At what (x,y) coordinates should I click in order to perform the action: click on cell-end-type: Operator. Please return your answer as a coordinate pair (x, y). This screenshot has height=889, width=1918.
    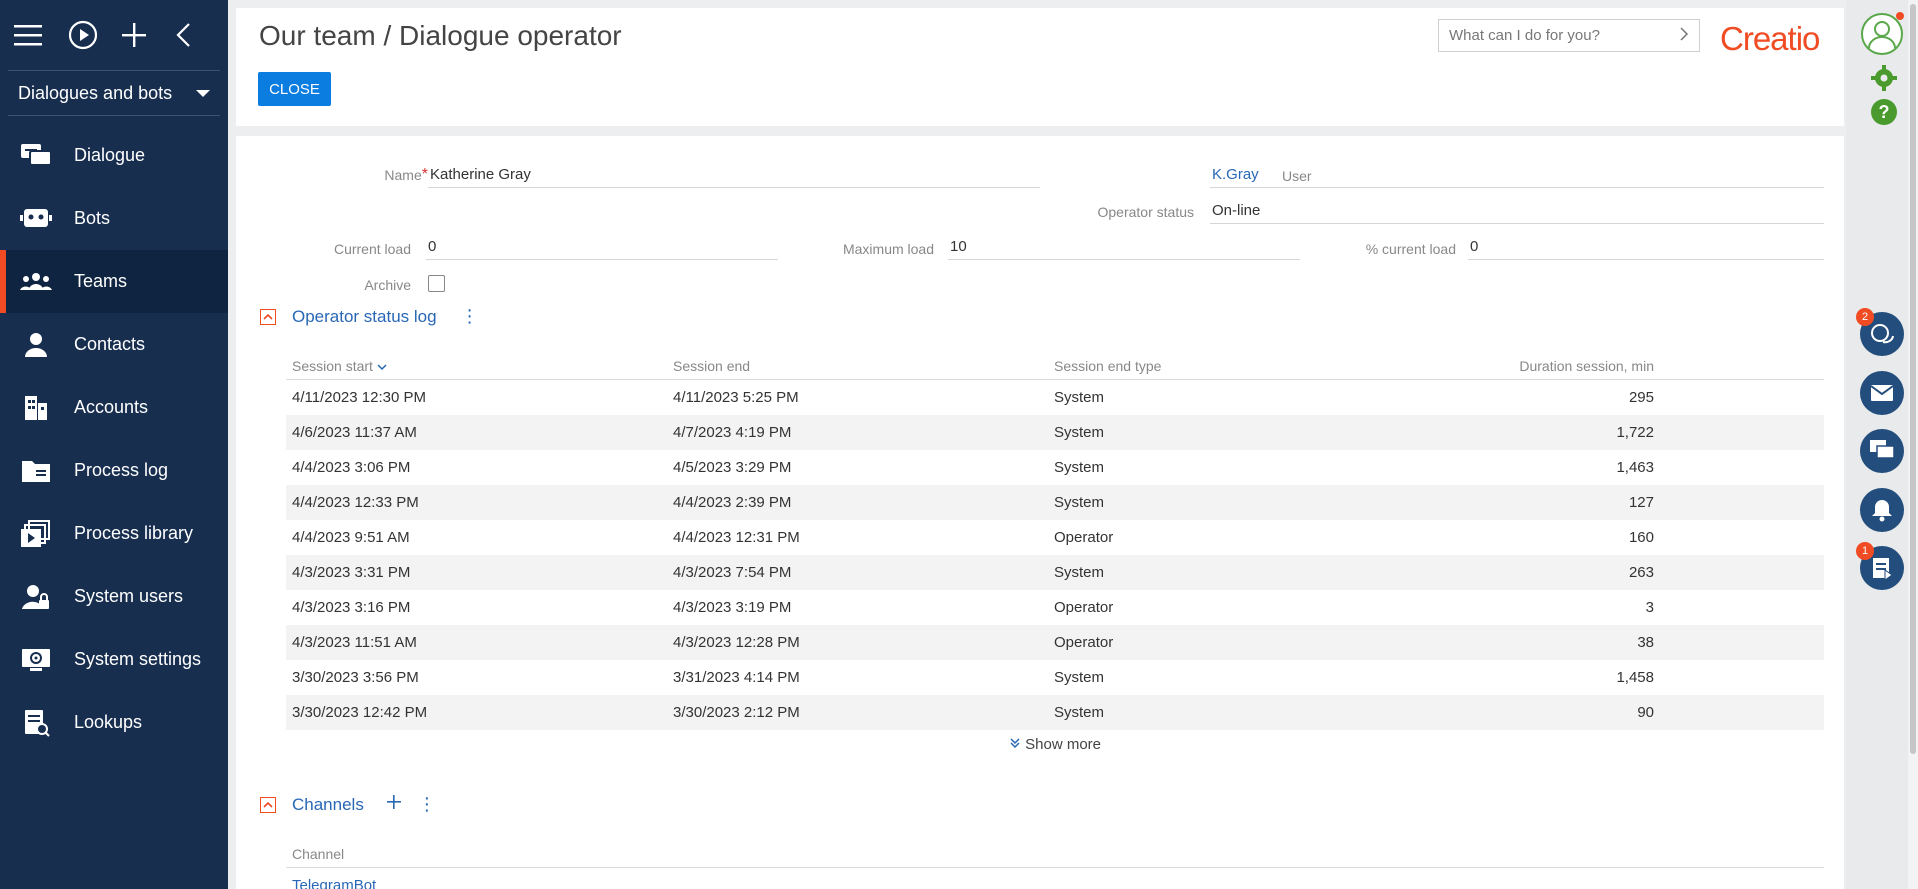
    Looking at the image, I should click on (1084, 537).